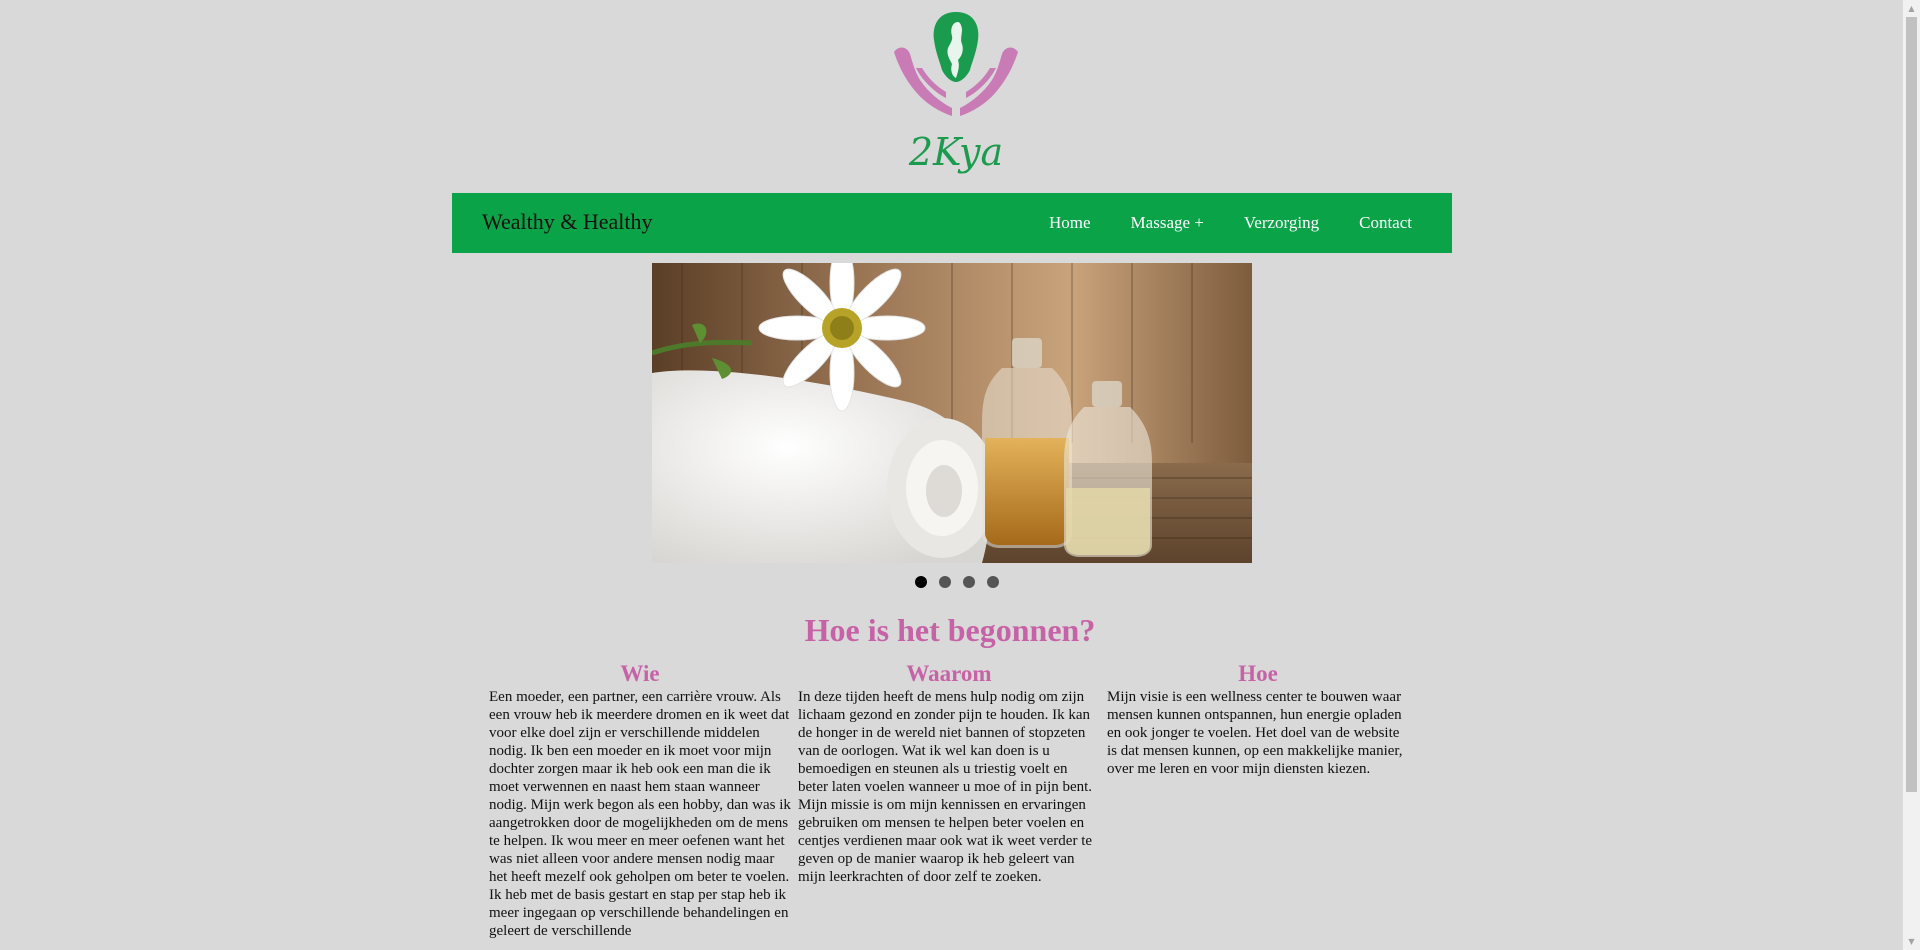 Image resolution: width=1920 pixels, height=950 pixels. I want to click on nav-links: Home Massage + Verzorging Contact, so click(1230, 223).